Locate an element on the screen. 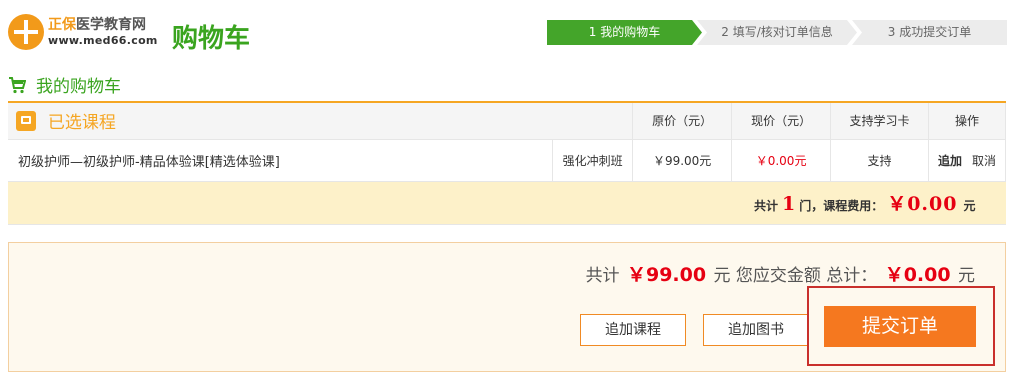  course-current-price: ￥0.00元 is located at coordinates (781, 160).